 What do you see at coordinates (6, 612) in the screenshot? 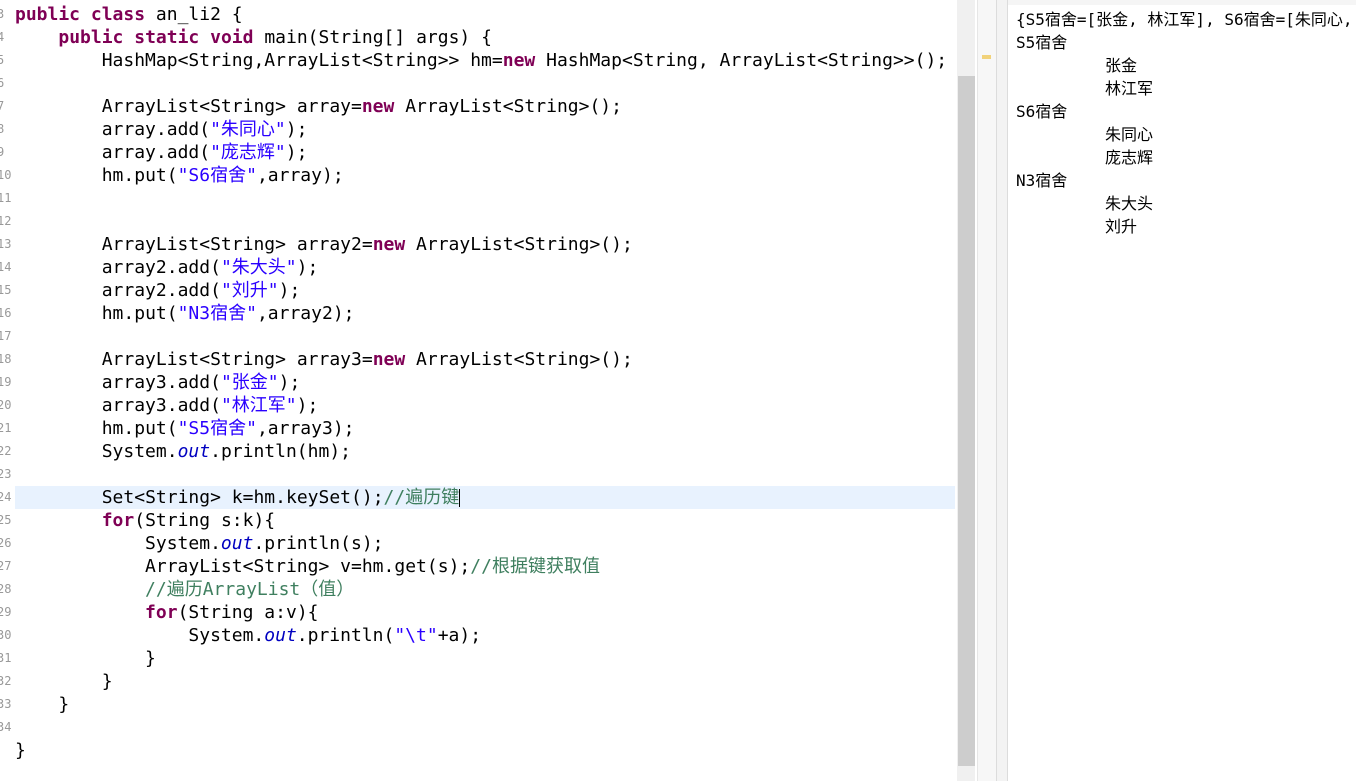
I see `line-number: 29` at bounding box center [6, 612].